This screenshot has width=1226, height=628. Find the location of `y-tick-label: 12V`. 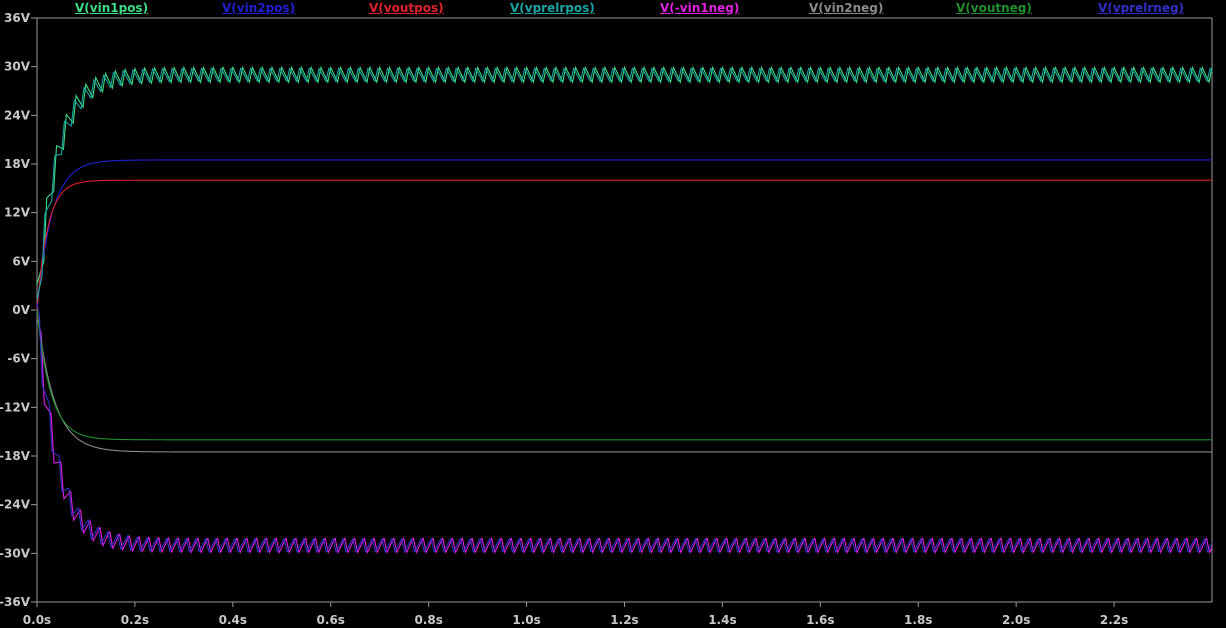

y-tick-label: 12V is located at coordinates (17, 213).